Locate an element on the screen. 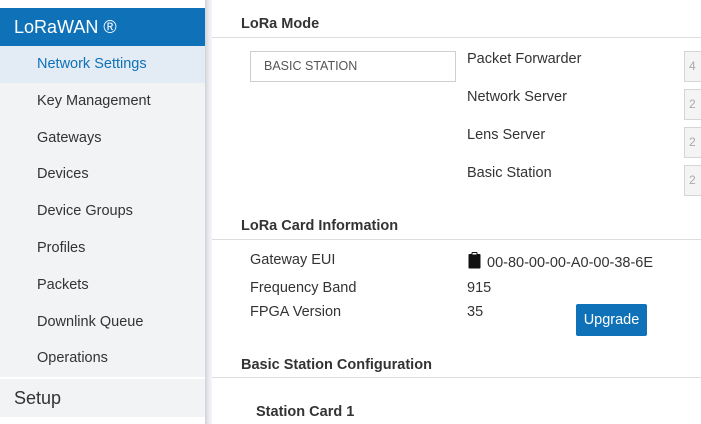 The height and width of the screenshot is (424, 701). frequency-band-value: 915 is located at coordinates (479, 288).